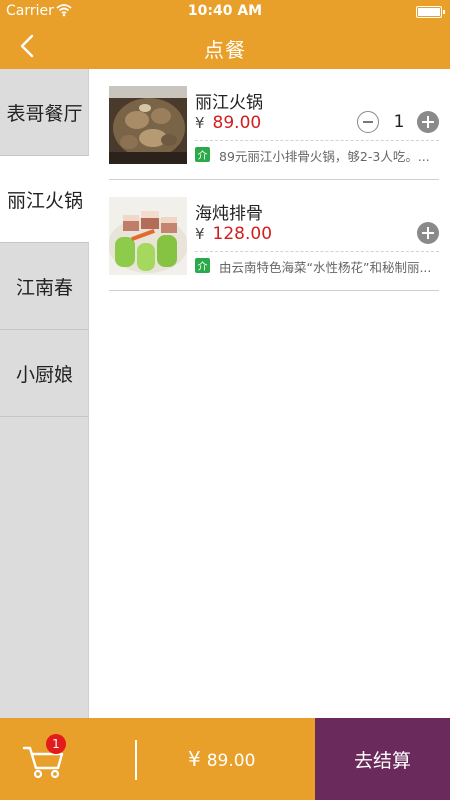 This screenshot has height=800, width=450. Describe the element at coordinates (56, 744) in the screenshot. I see `cart-count-badge: 1` at that location.